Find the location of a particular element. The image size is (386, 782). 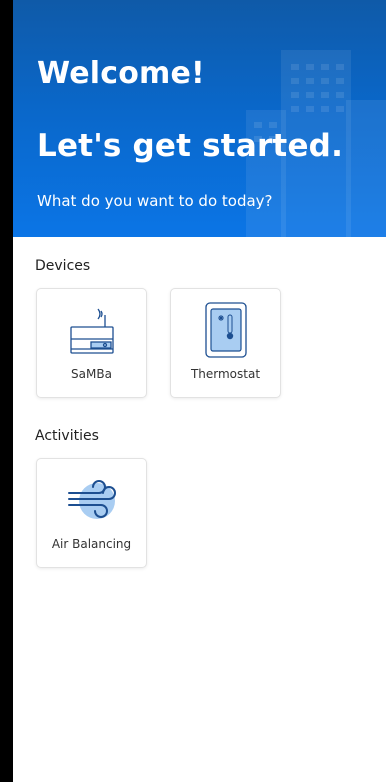

air-balancing-activity-card: Air Balancing is located at coordinates (91, 513).